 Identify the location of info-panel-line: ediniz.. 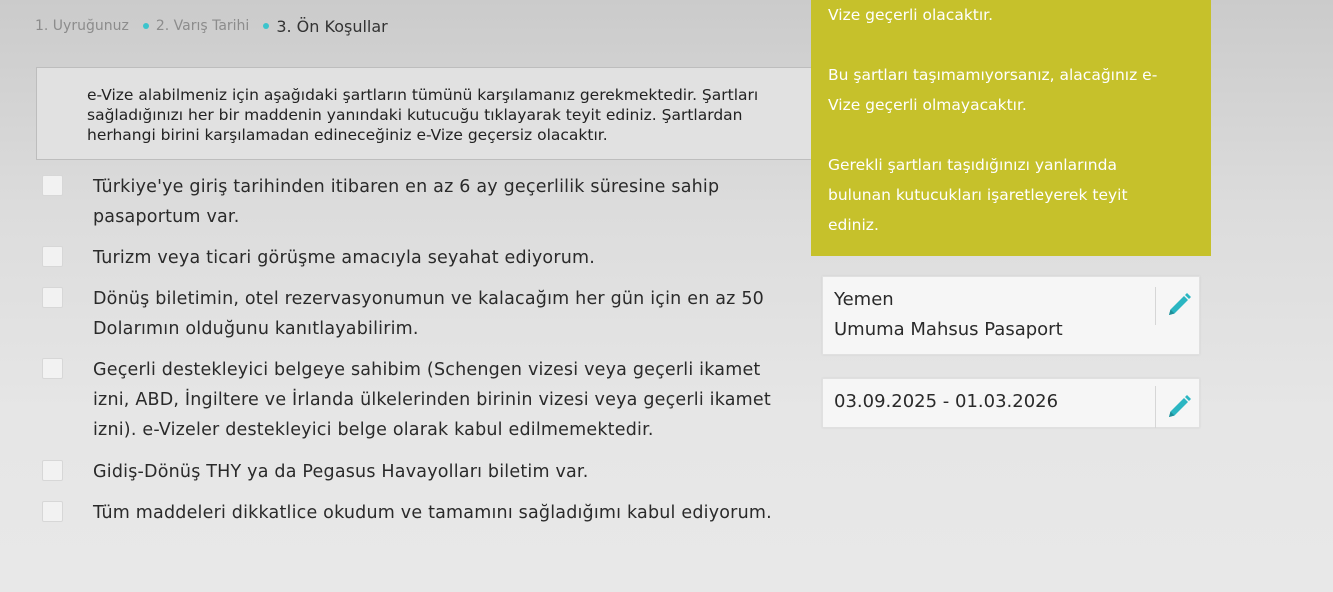
(853, 225).